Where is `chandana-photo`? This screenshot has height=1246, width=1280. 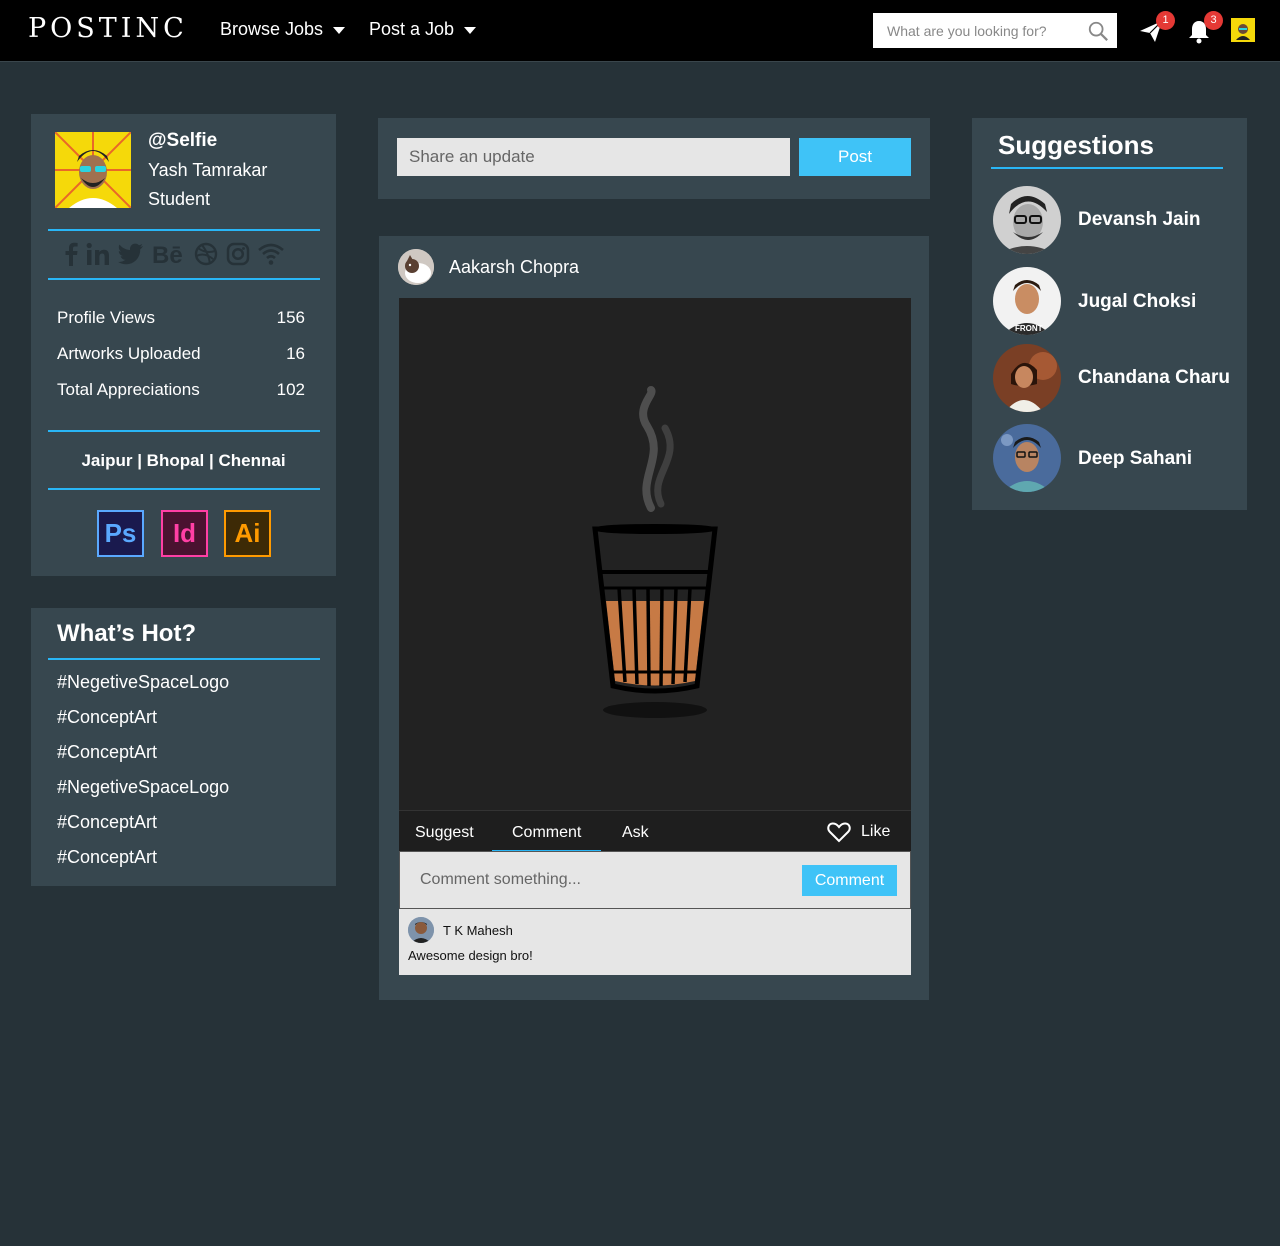 chandana-photo is located at coordinates (1027, 378).